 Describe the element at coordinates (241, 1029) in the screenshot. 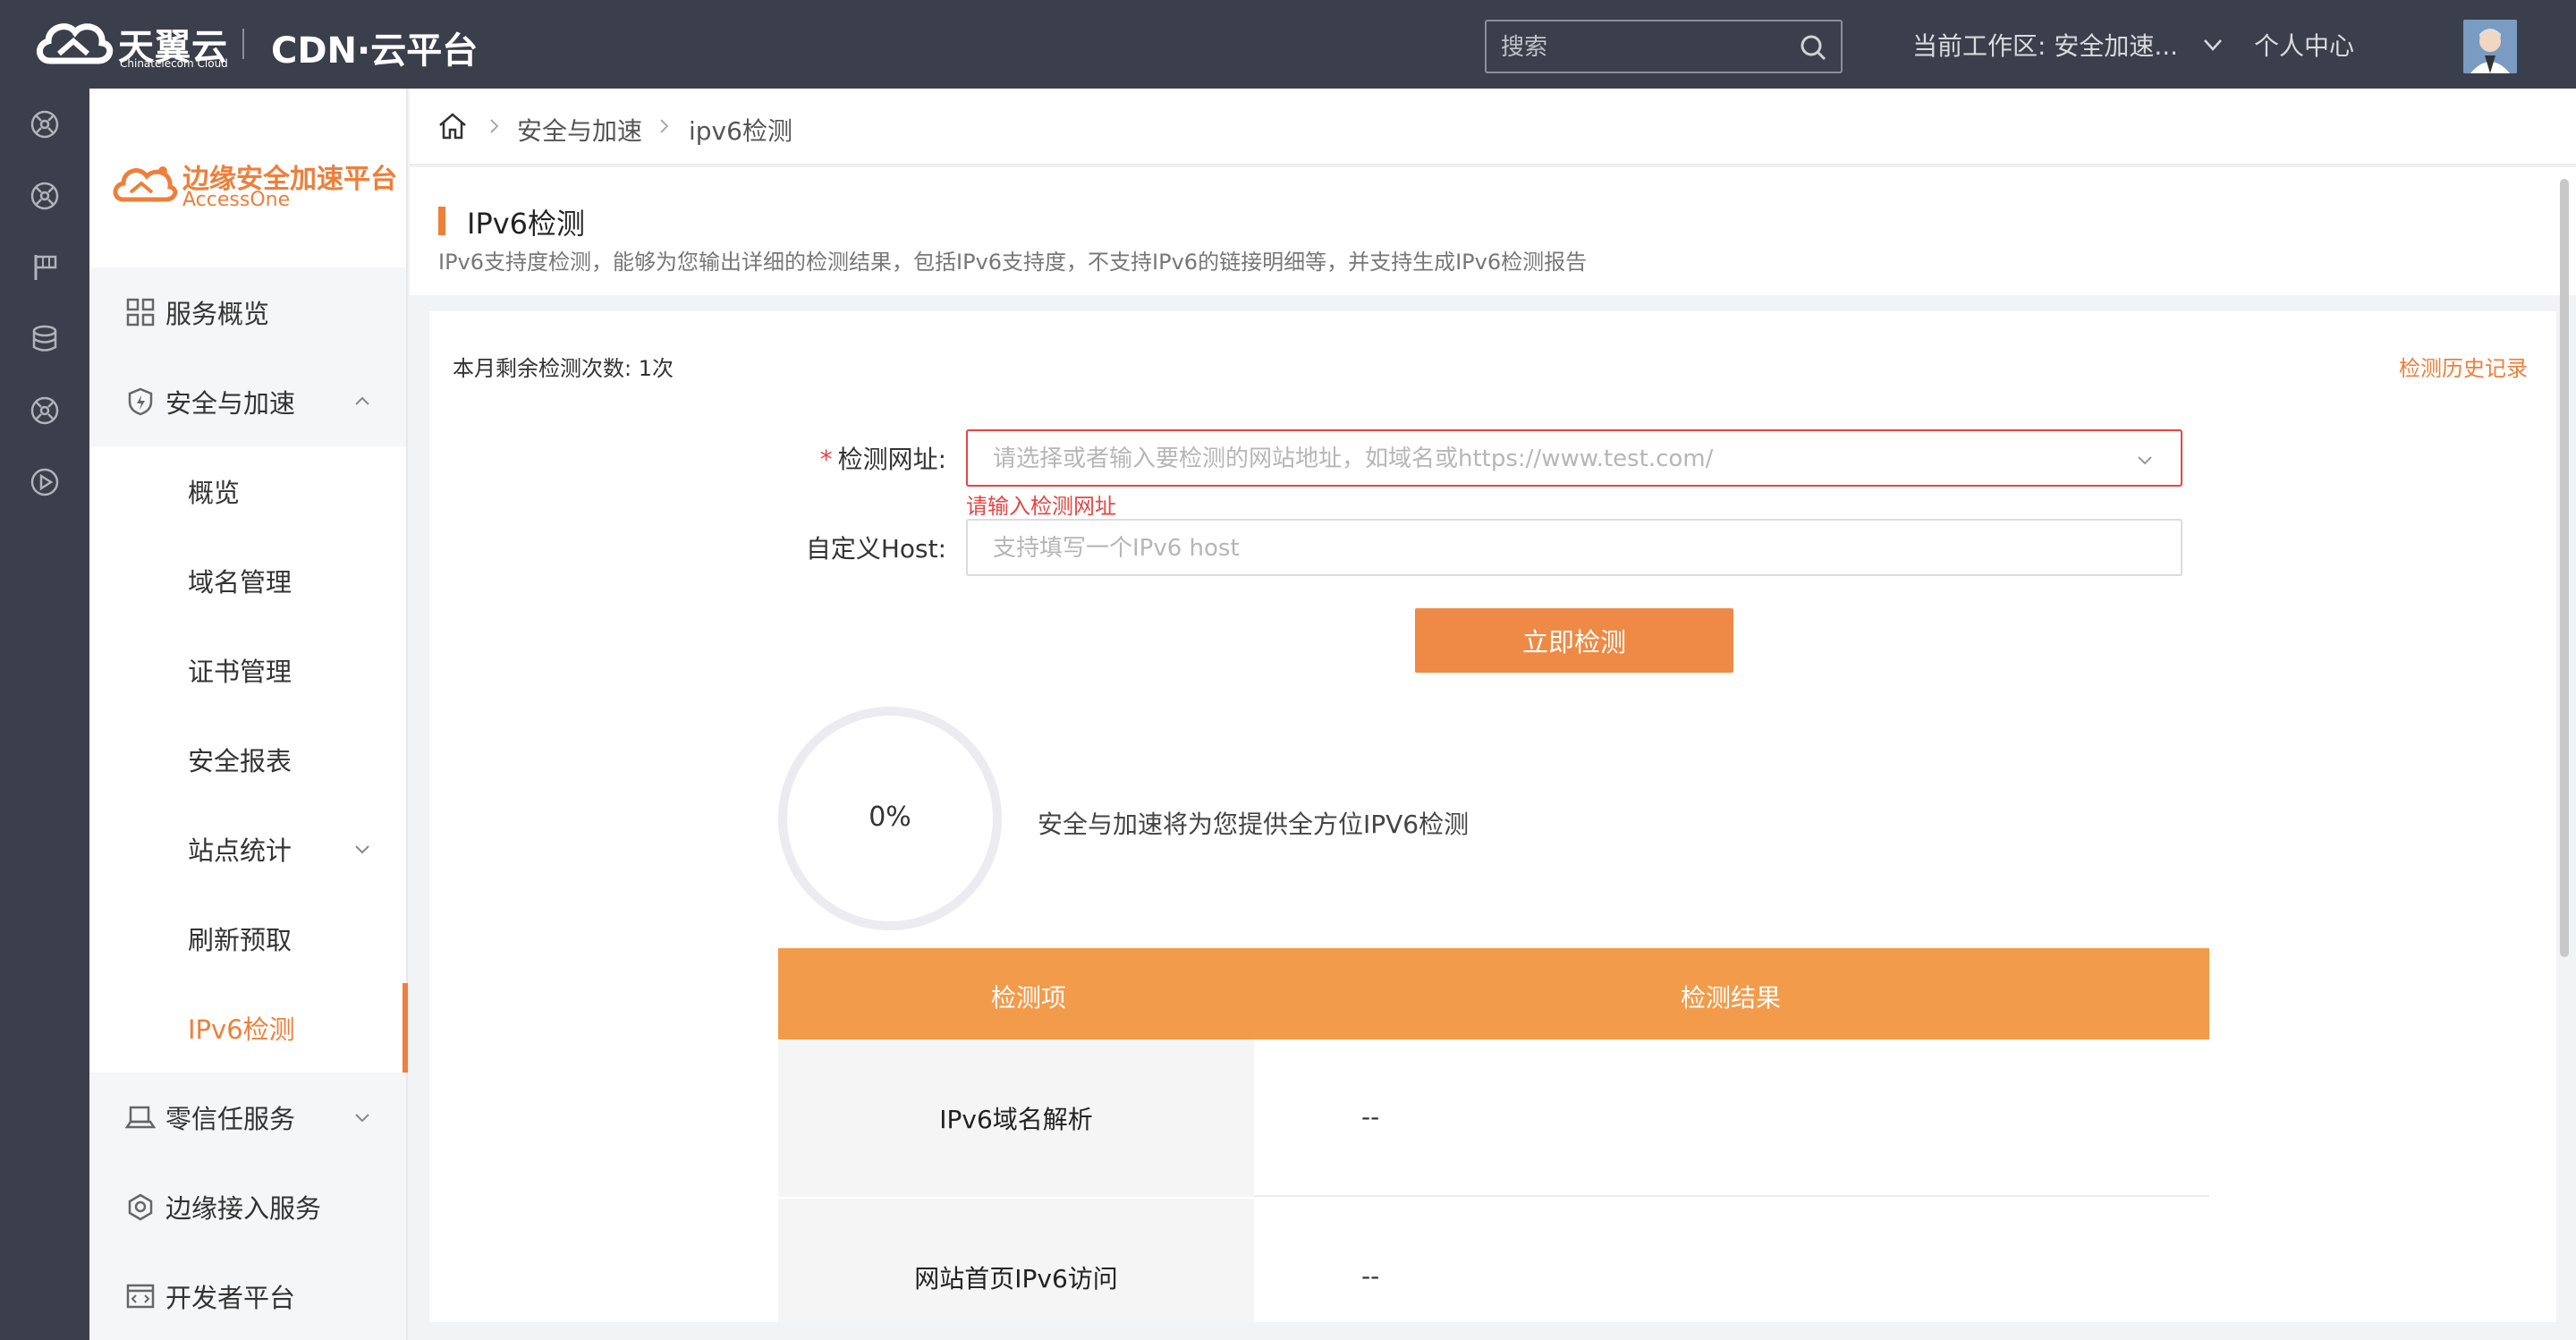

I see `sidebar-item-label: IPv6检测` at that location.